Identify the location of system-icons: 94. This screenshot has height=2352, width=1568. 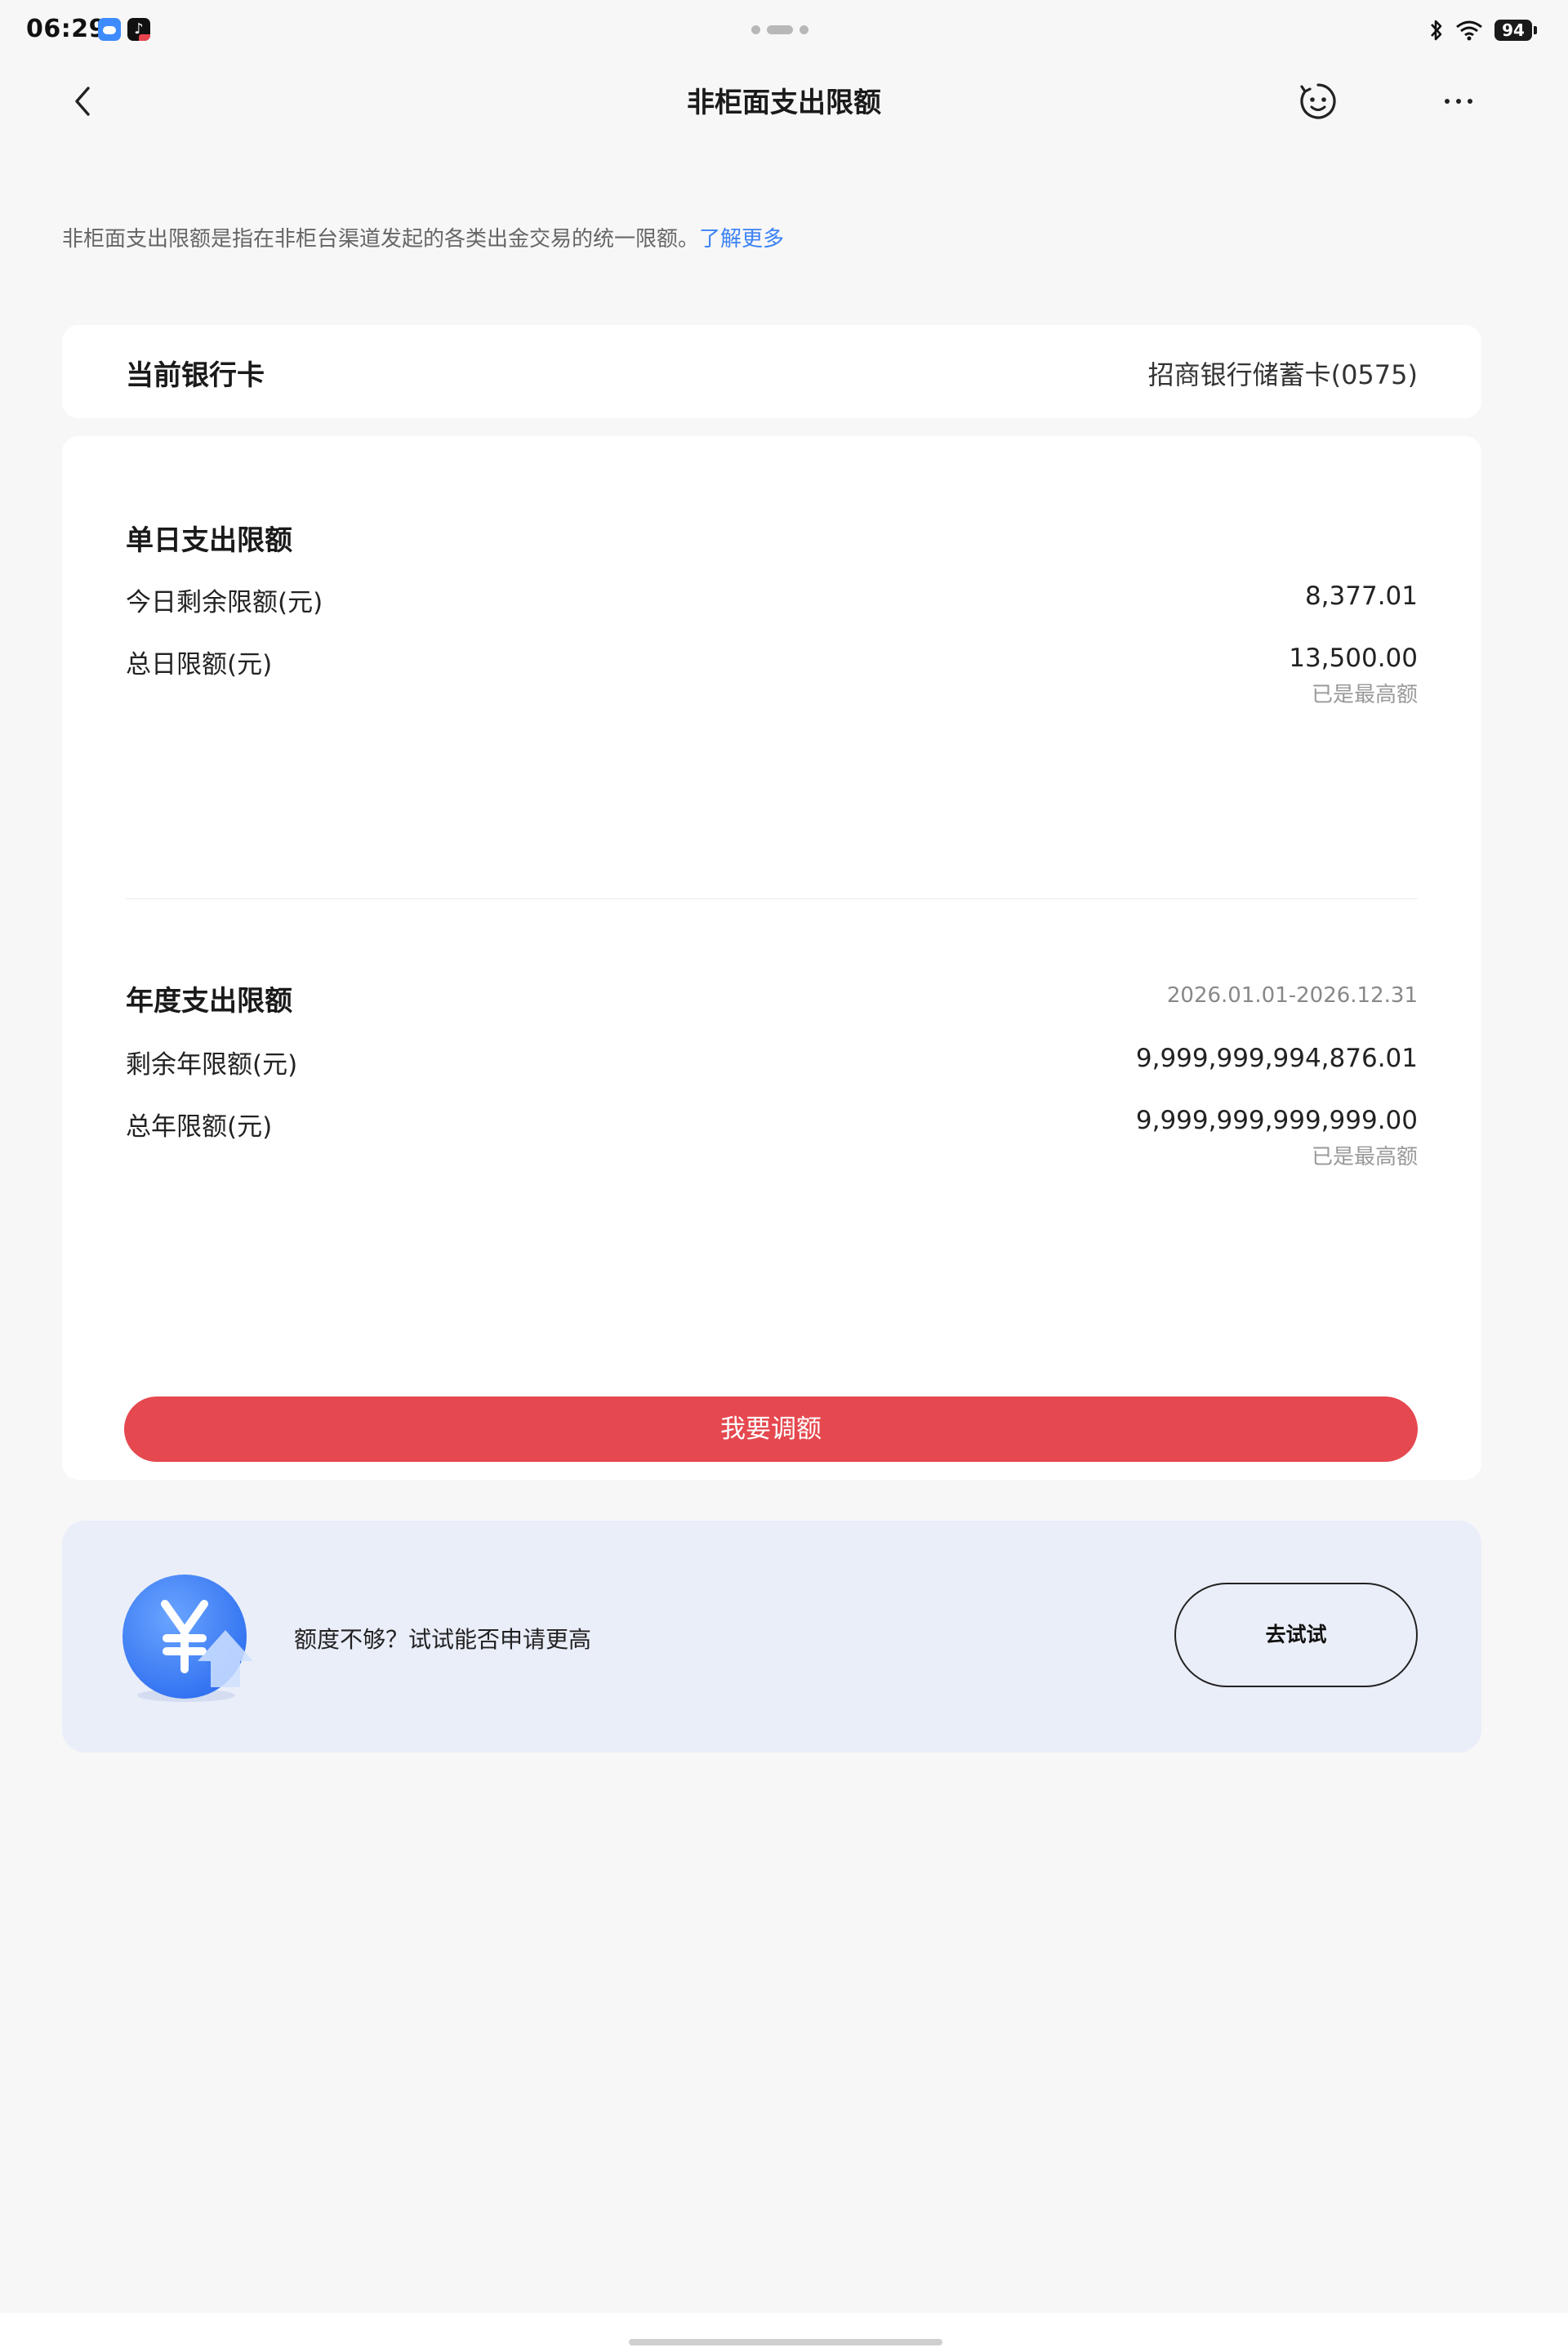
(1483, 30).